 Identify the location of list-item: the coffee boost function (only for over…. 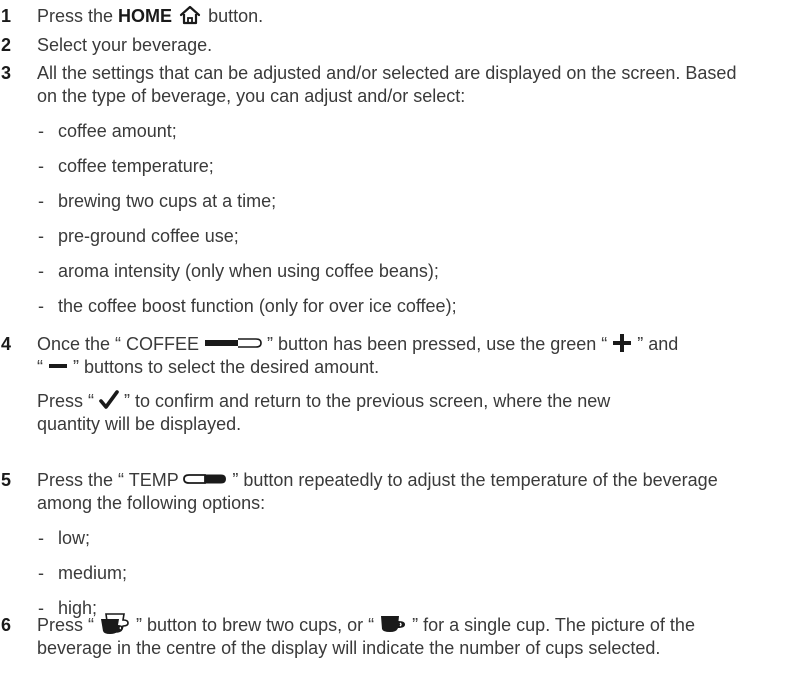
(397, 306).